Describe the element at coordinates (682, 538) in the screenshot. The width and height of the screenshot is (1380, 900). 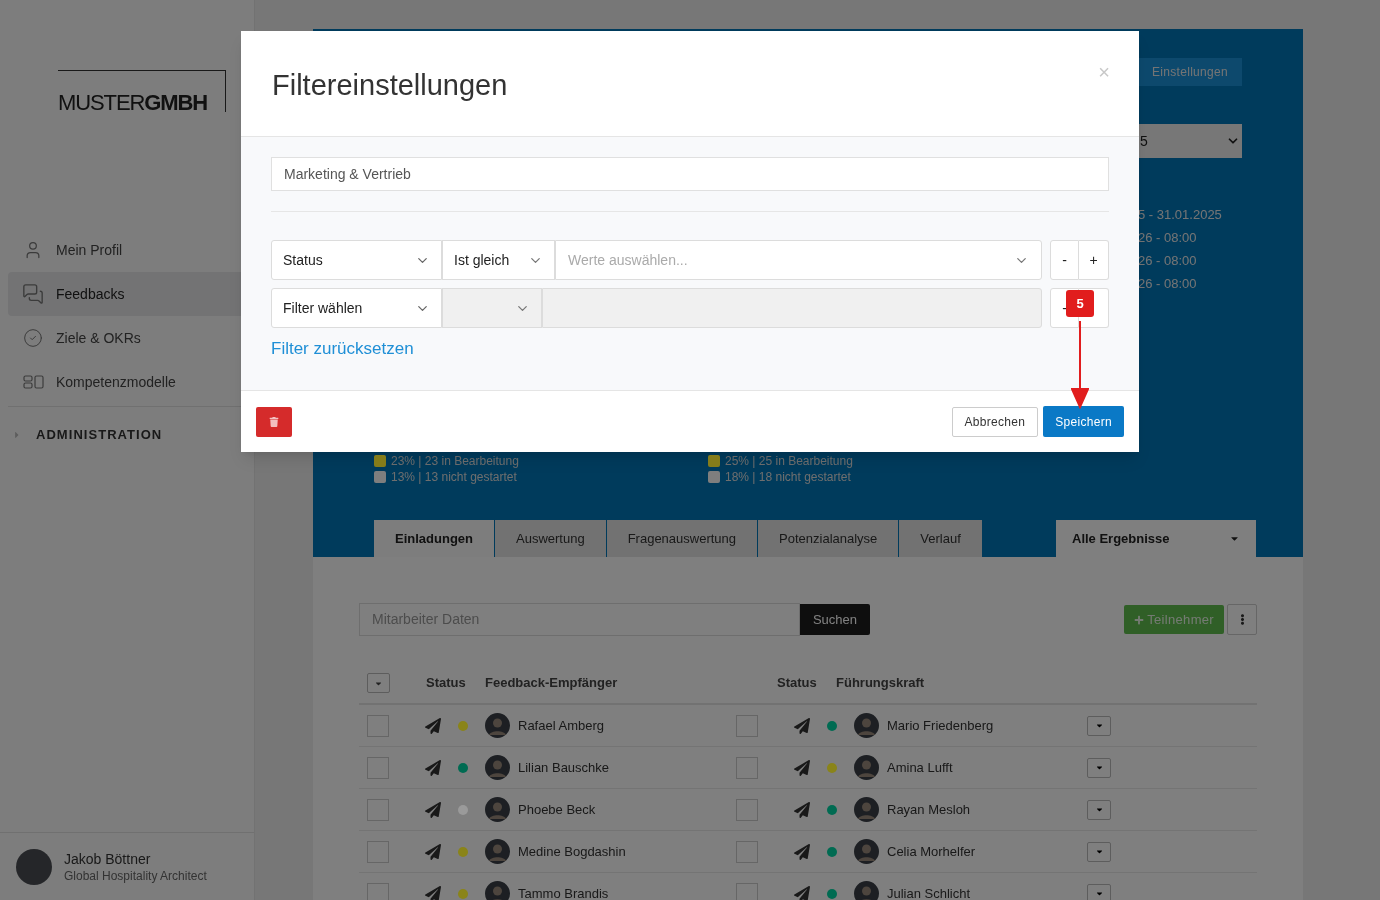
I see `tab: Fragenauswertung` at that location.